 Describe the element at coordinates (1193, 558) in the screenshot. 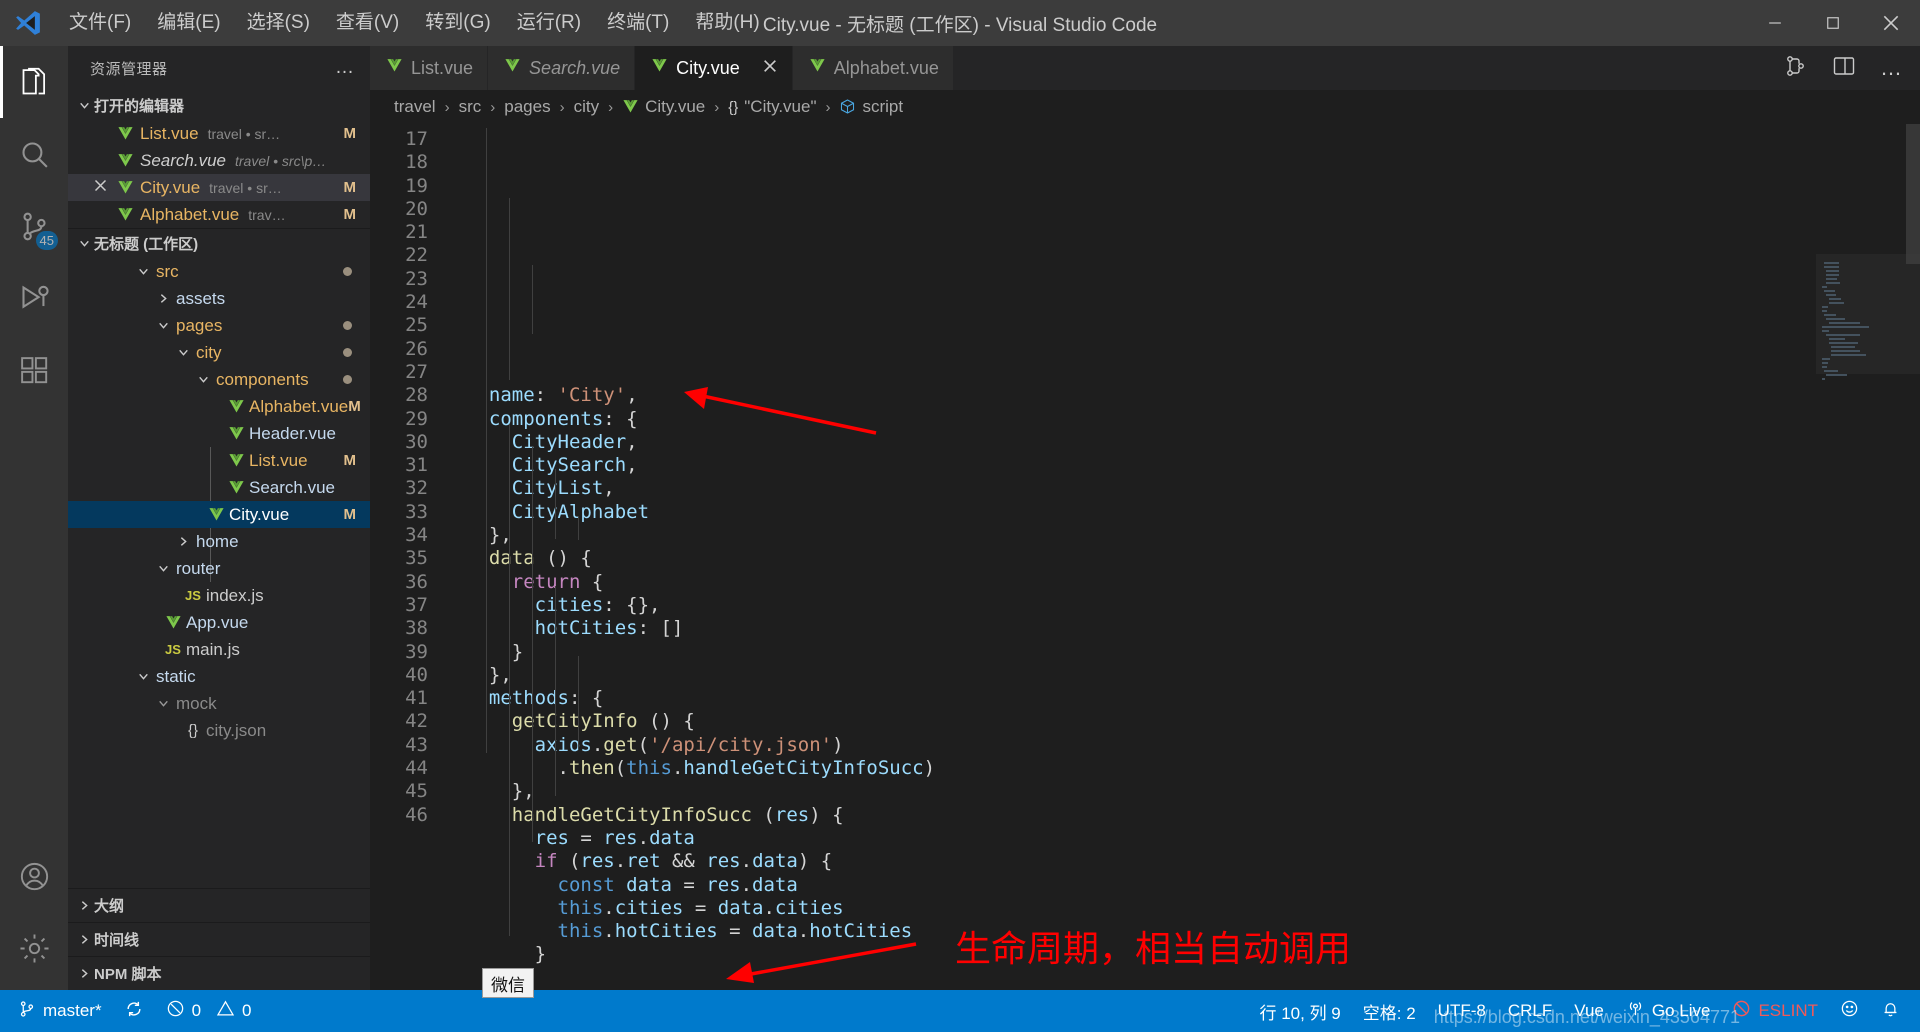

I see `code-line: data () {` at that location.